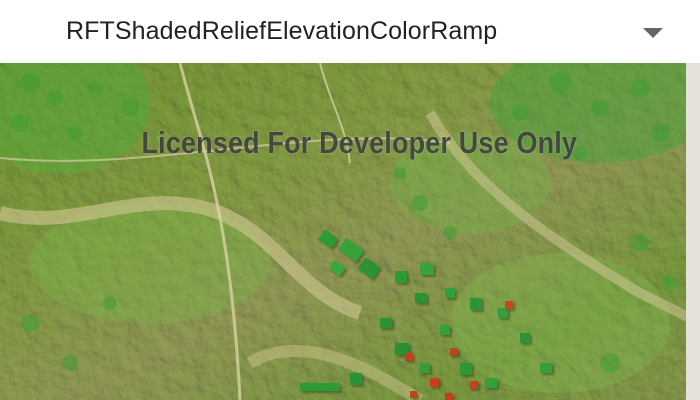  Describe the element at coordinates (693, 231) in the screenshot. I see `basemap-edge` at that location.